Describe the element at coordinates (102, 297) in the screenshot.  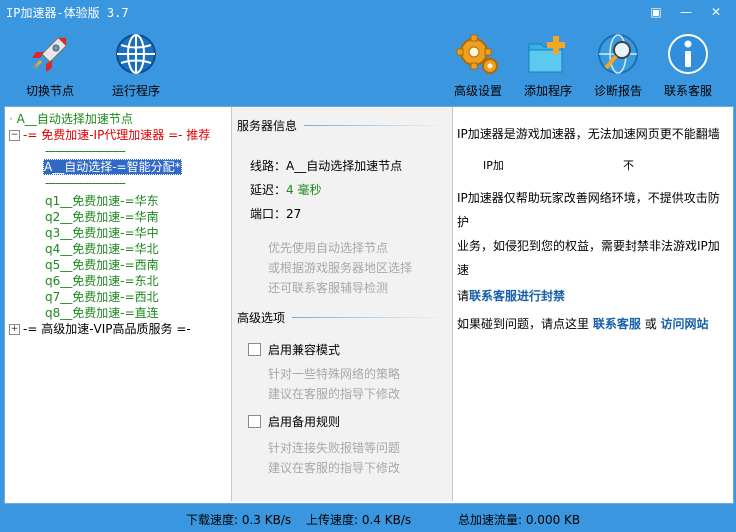
I see `tree-item-node: q7__免费加速-=西北` at that location.